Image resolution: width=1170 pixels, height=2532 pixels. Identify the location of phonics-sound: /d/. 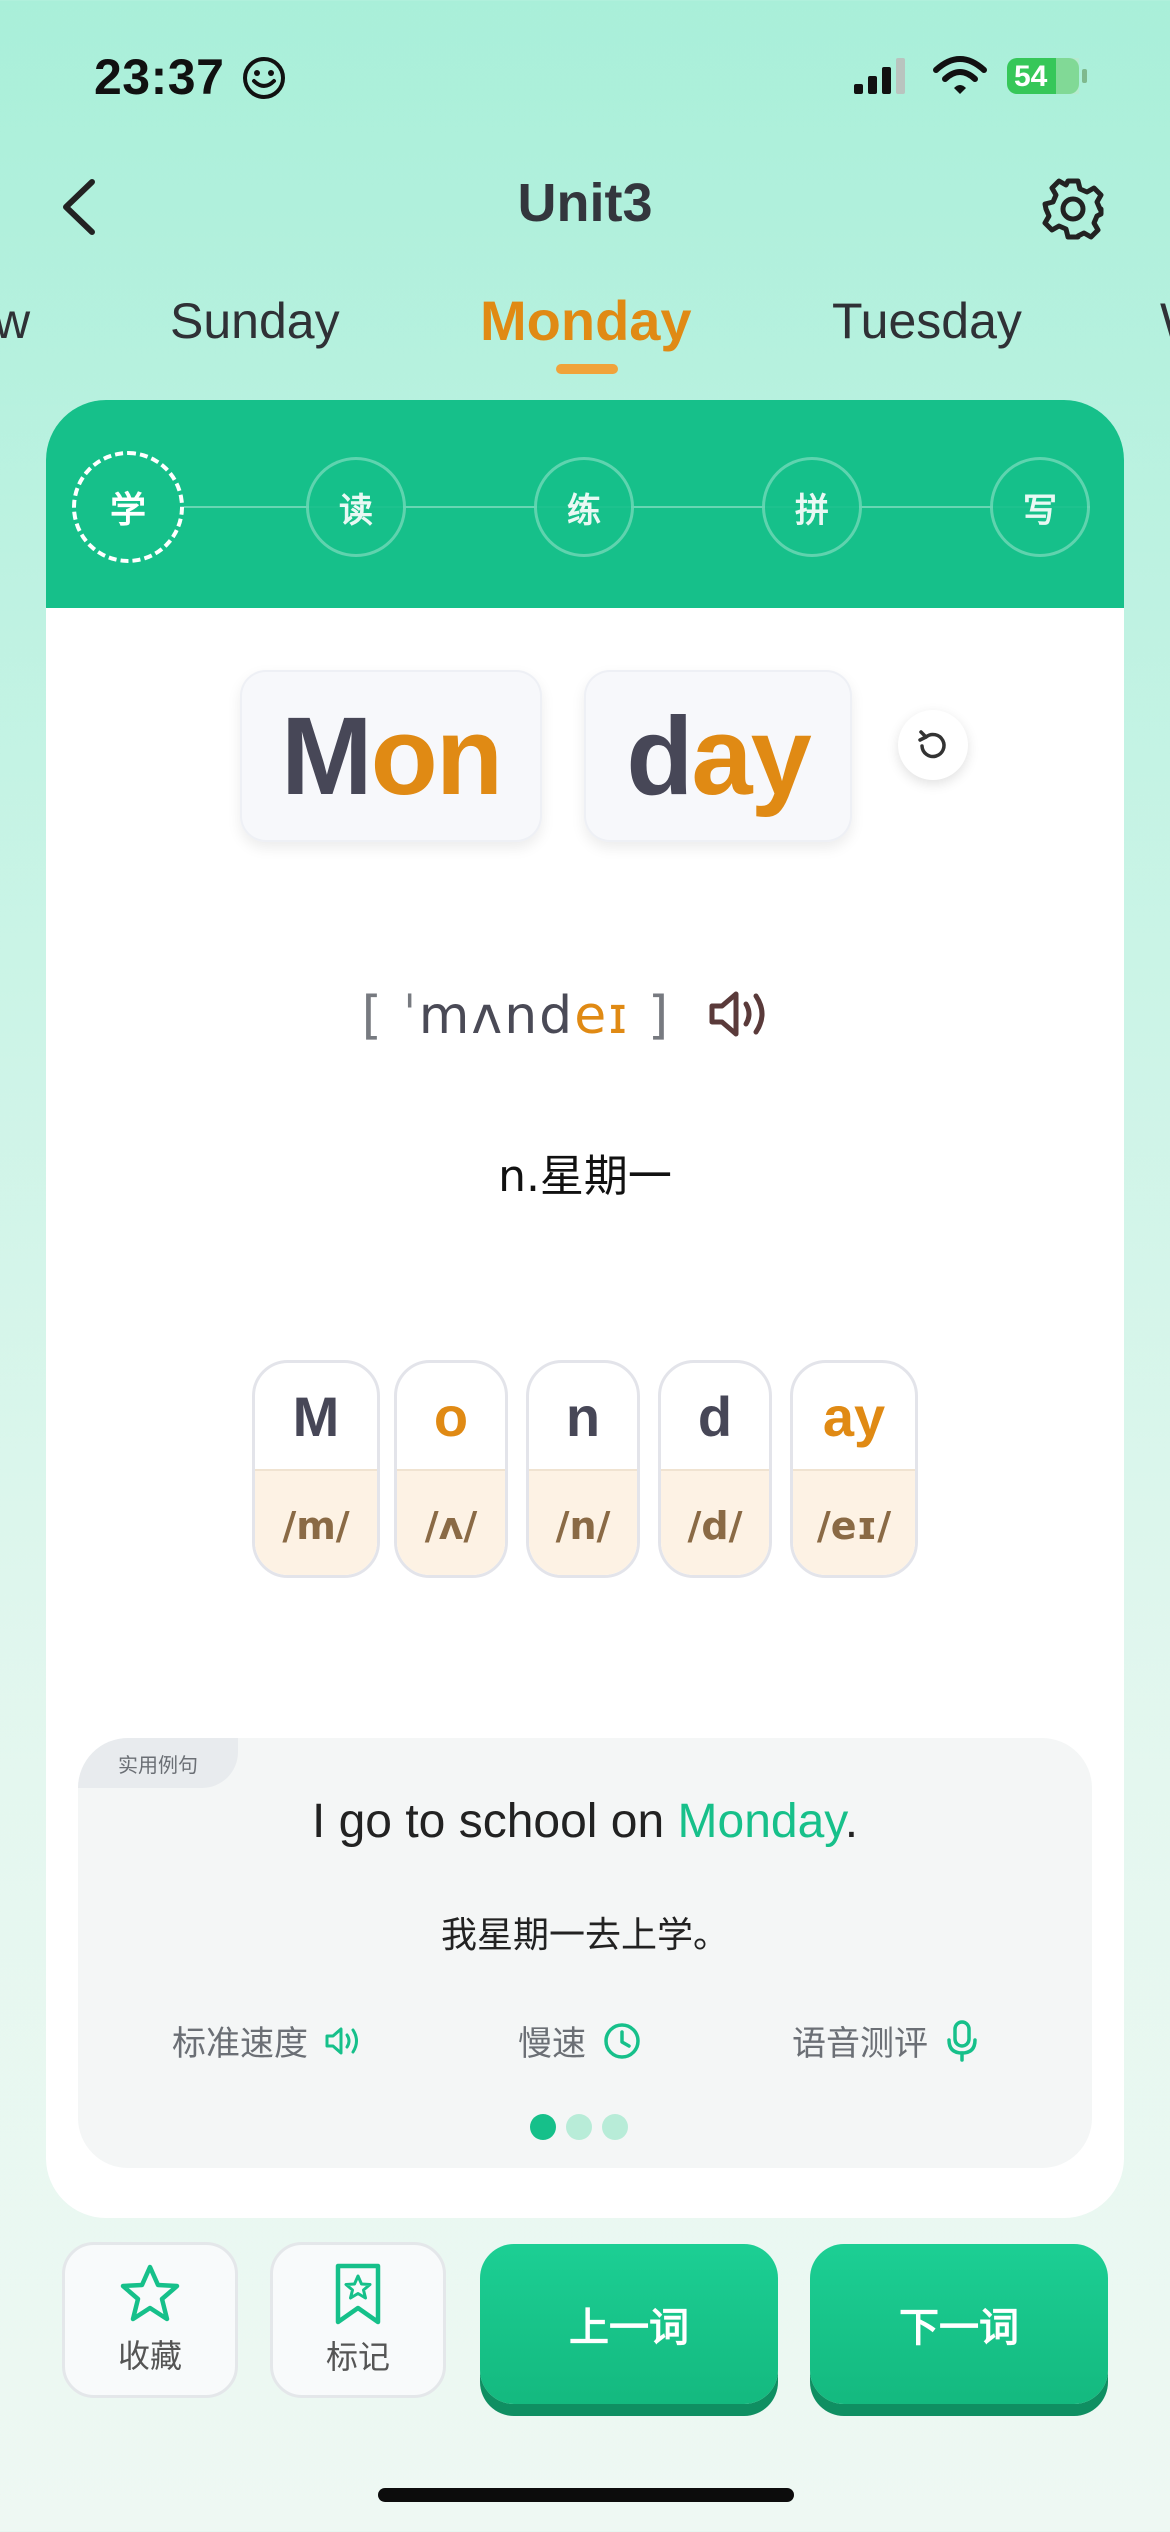
(715, 1522).